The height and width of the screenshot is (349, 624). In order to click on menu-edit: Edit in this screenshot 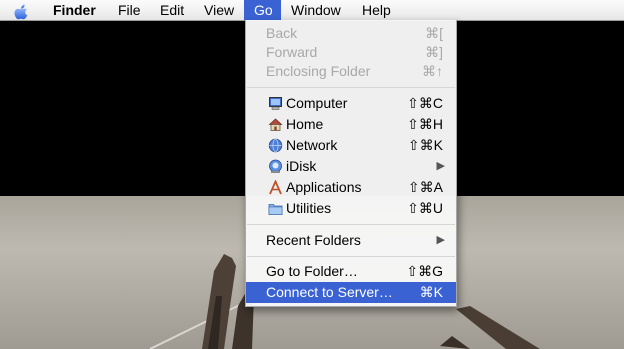, I will do `click(172, 10)`.